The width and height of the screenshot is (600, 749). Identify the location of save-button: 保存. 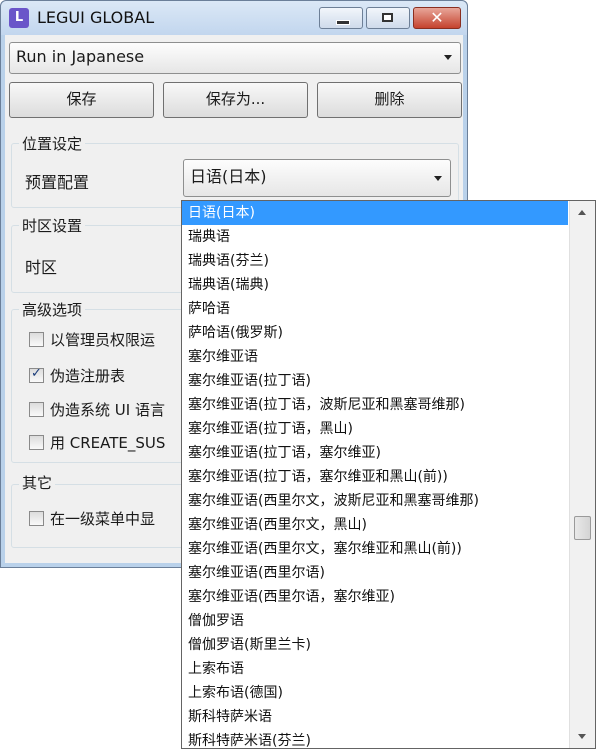
(81, 100).